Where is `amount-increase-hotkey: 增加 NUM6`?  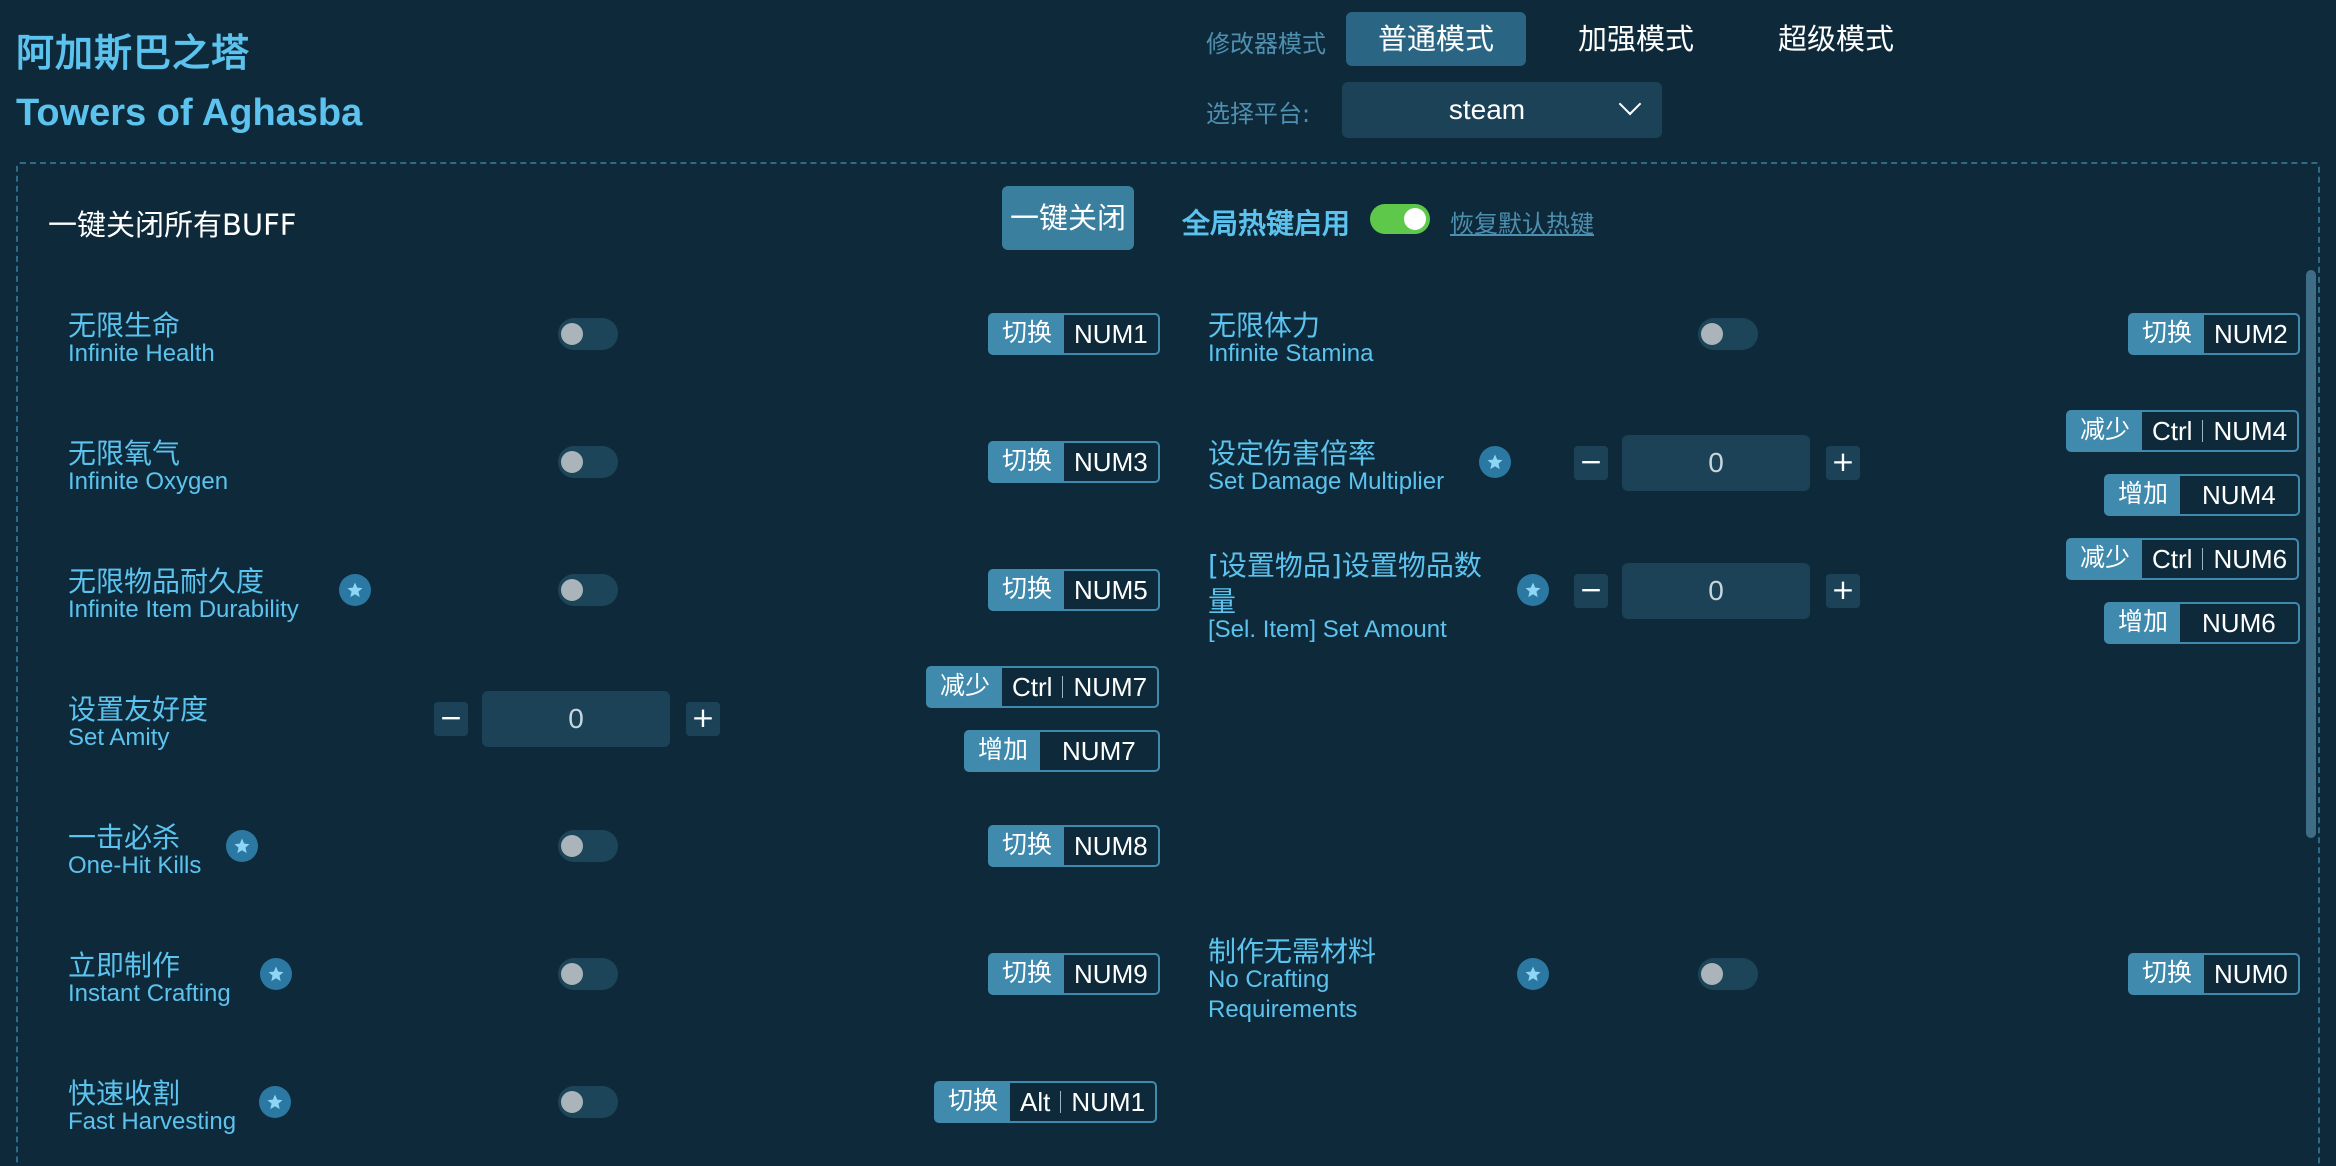 amount-increase-hotkey: 增加 NUM6 is located at coordinates (2202, 623).